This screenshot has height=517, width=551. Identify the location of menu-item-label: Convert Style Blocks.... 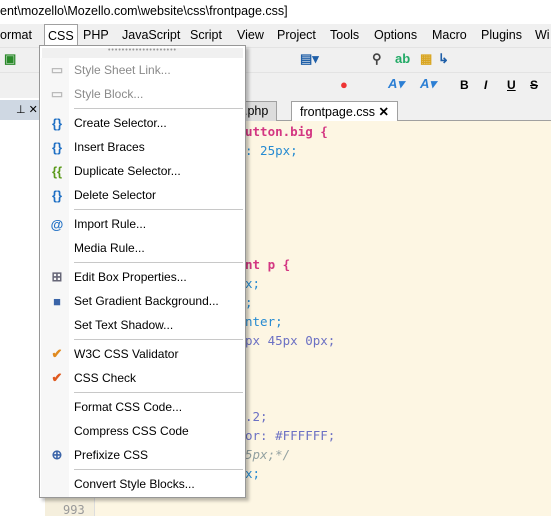
(134, 484).